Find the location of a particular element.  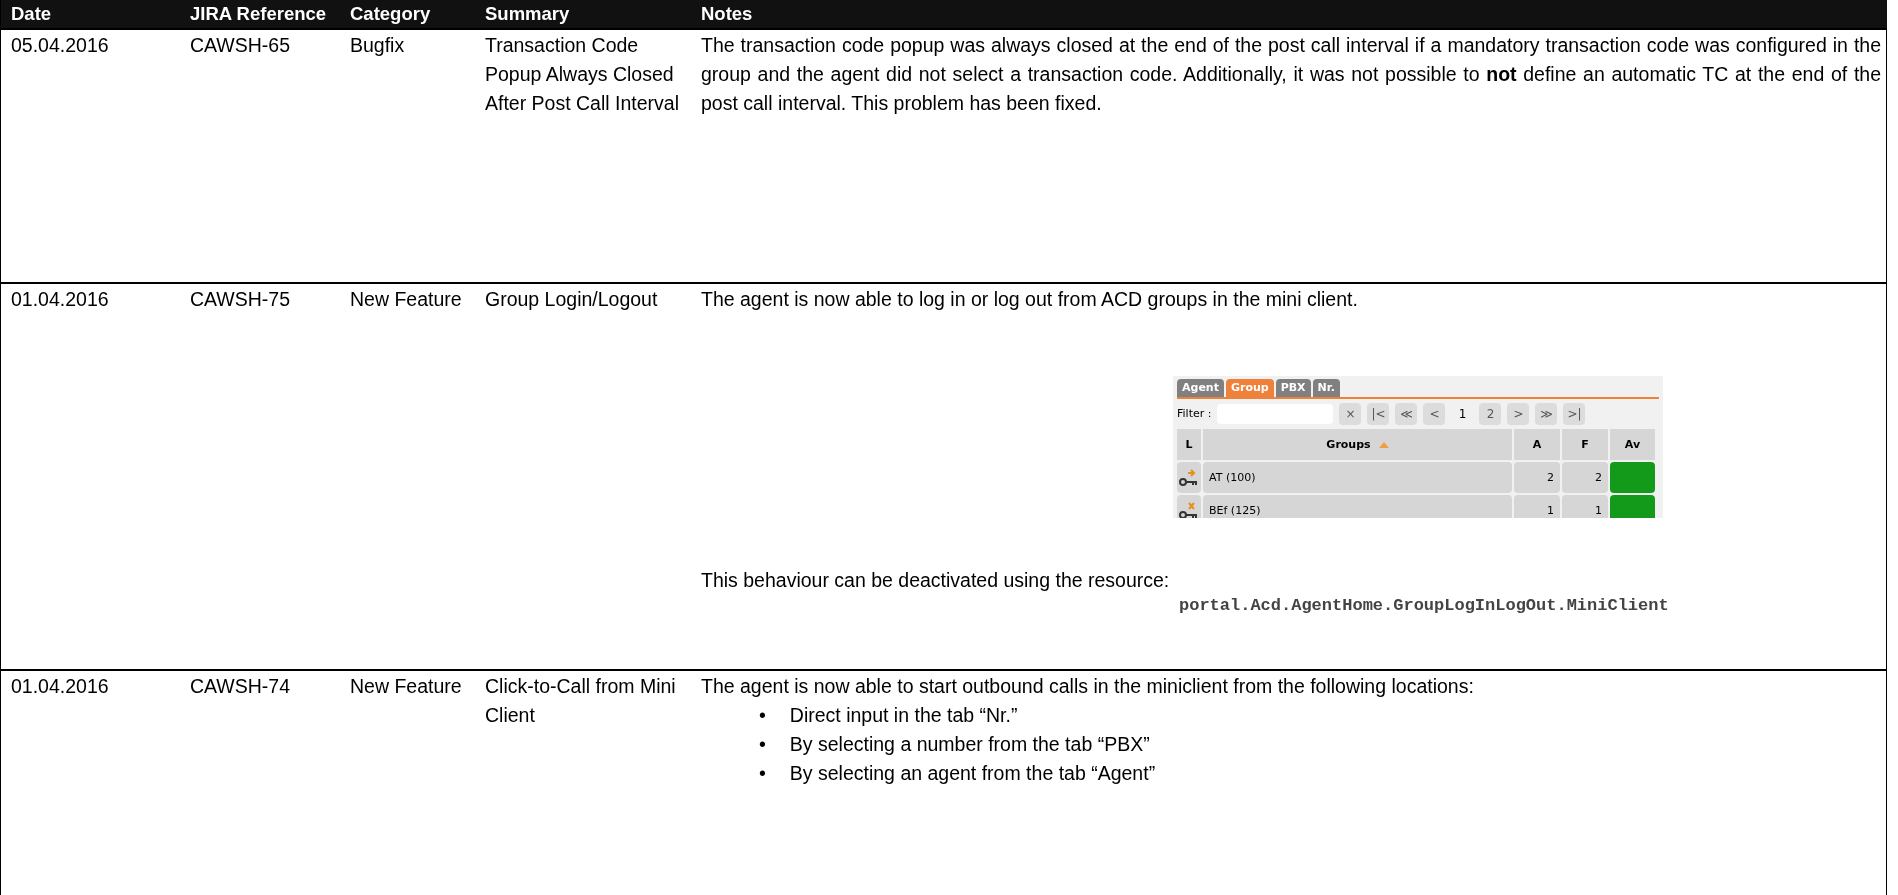

column-header: A is located at coordinates (1537, 444).